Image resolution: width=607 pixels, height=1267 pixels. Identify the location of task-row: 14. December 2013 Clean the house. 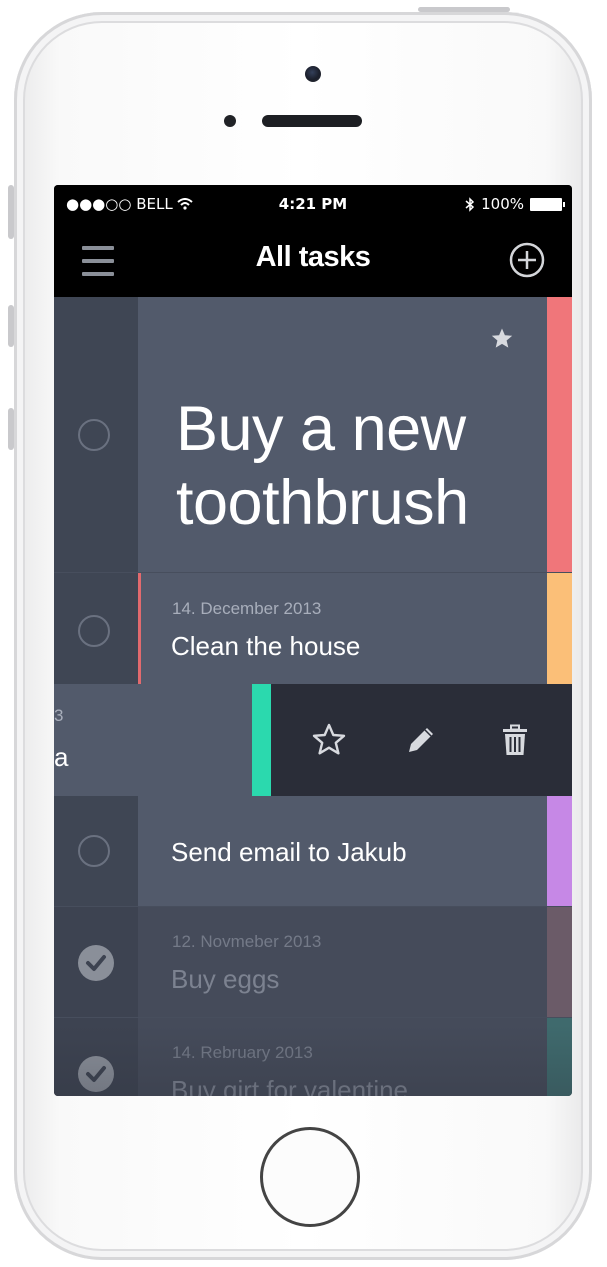
(313, 628).